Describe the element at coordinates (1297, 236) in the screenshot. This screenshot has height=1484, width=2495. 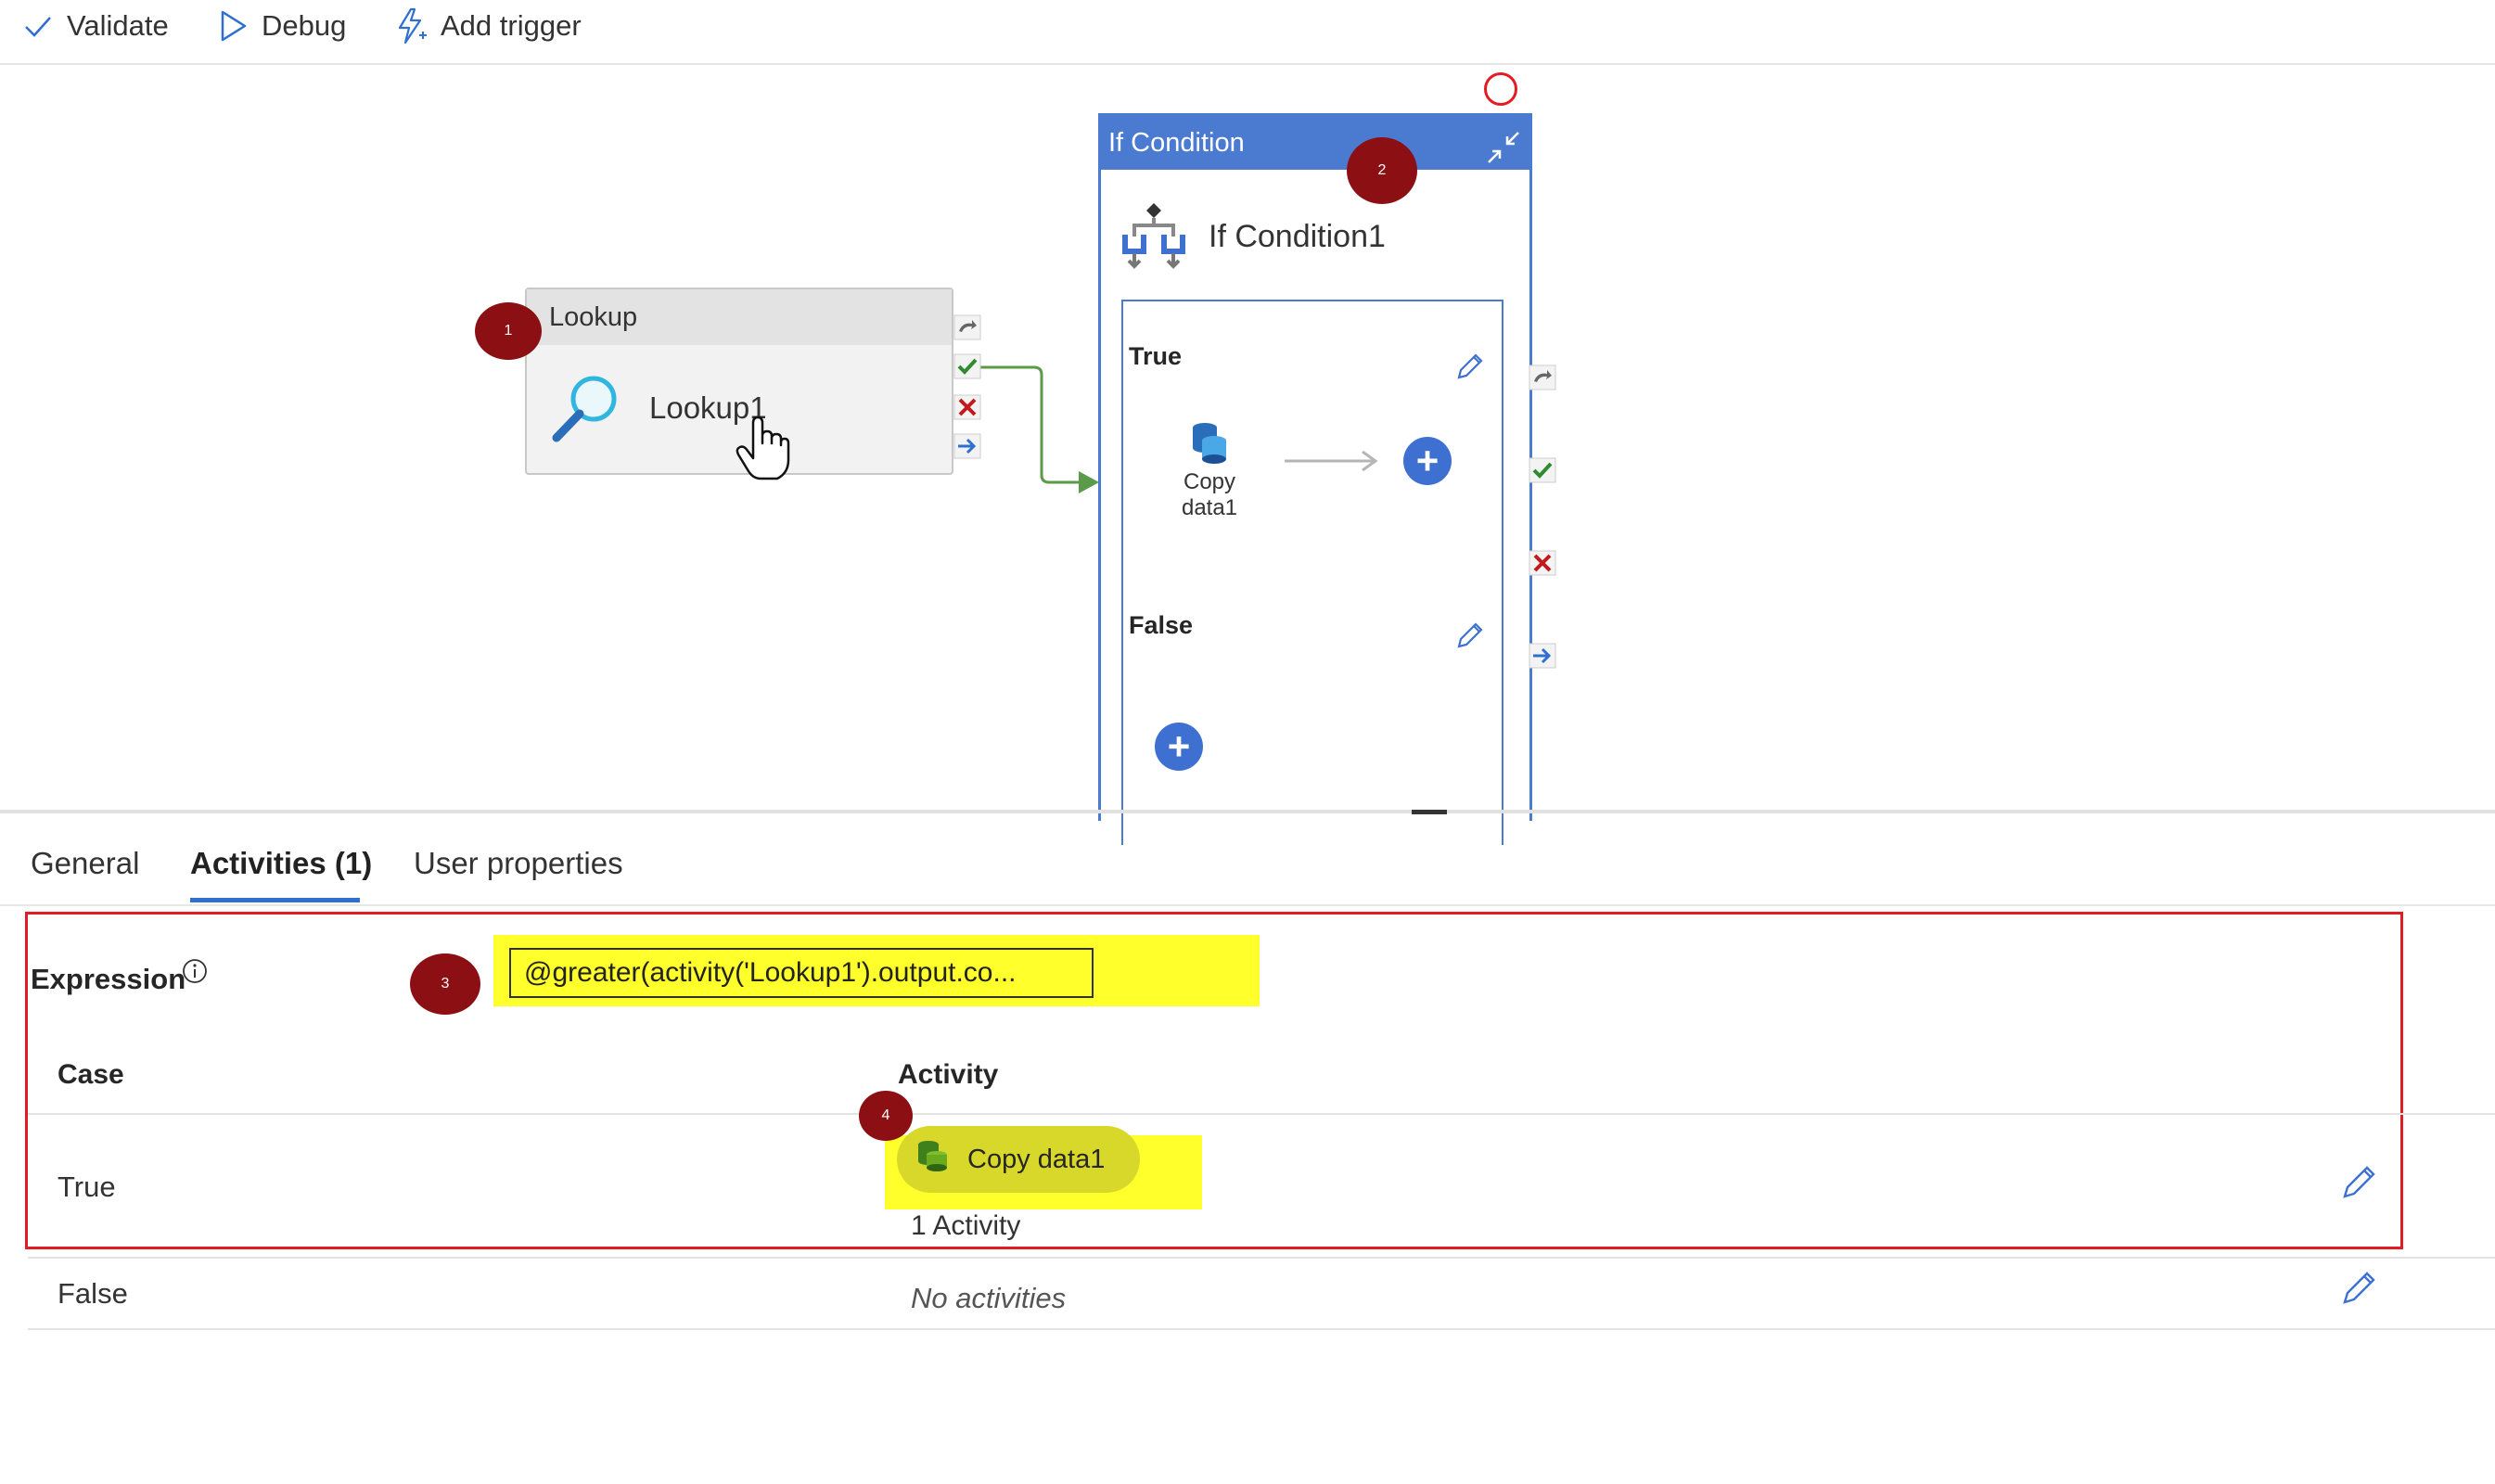
I see `if-condition-name: If Condition1` at that location.